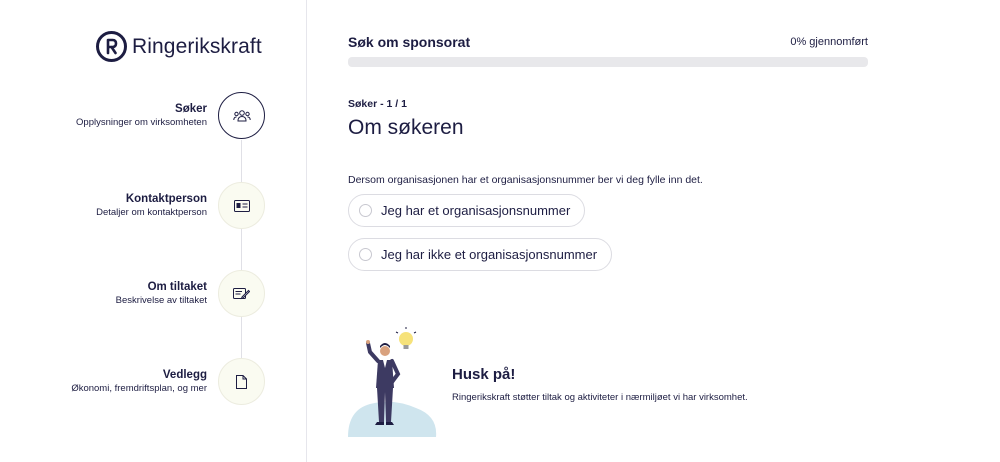 The image size is (1000, 462). Describe the element at coordinates (153, 116) in the screenshot. I see `step-soker: Søker Opplysninger om virksomheten` at that location.